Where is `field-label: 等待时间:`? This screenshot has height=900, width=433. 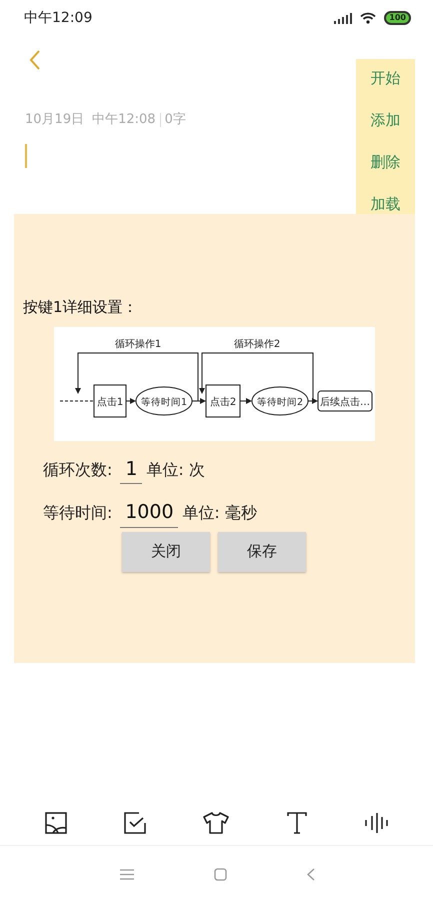
field-label: 等待时间: is located at coordinates (77, 513).